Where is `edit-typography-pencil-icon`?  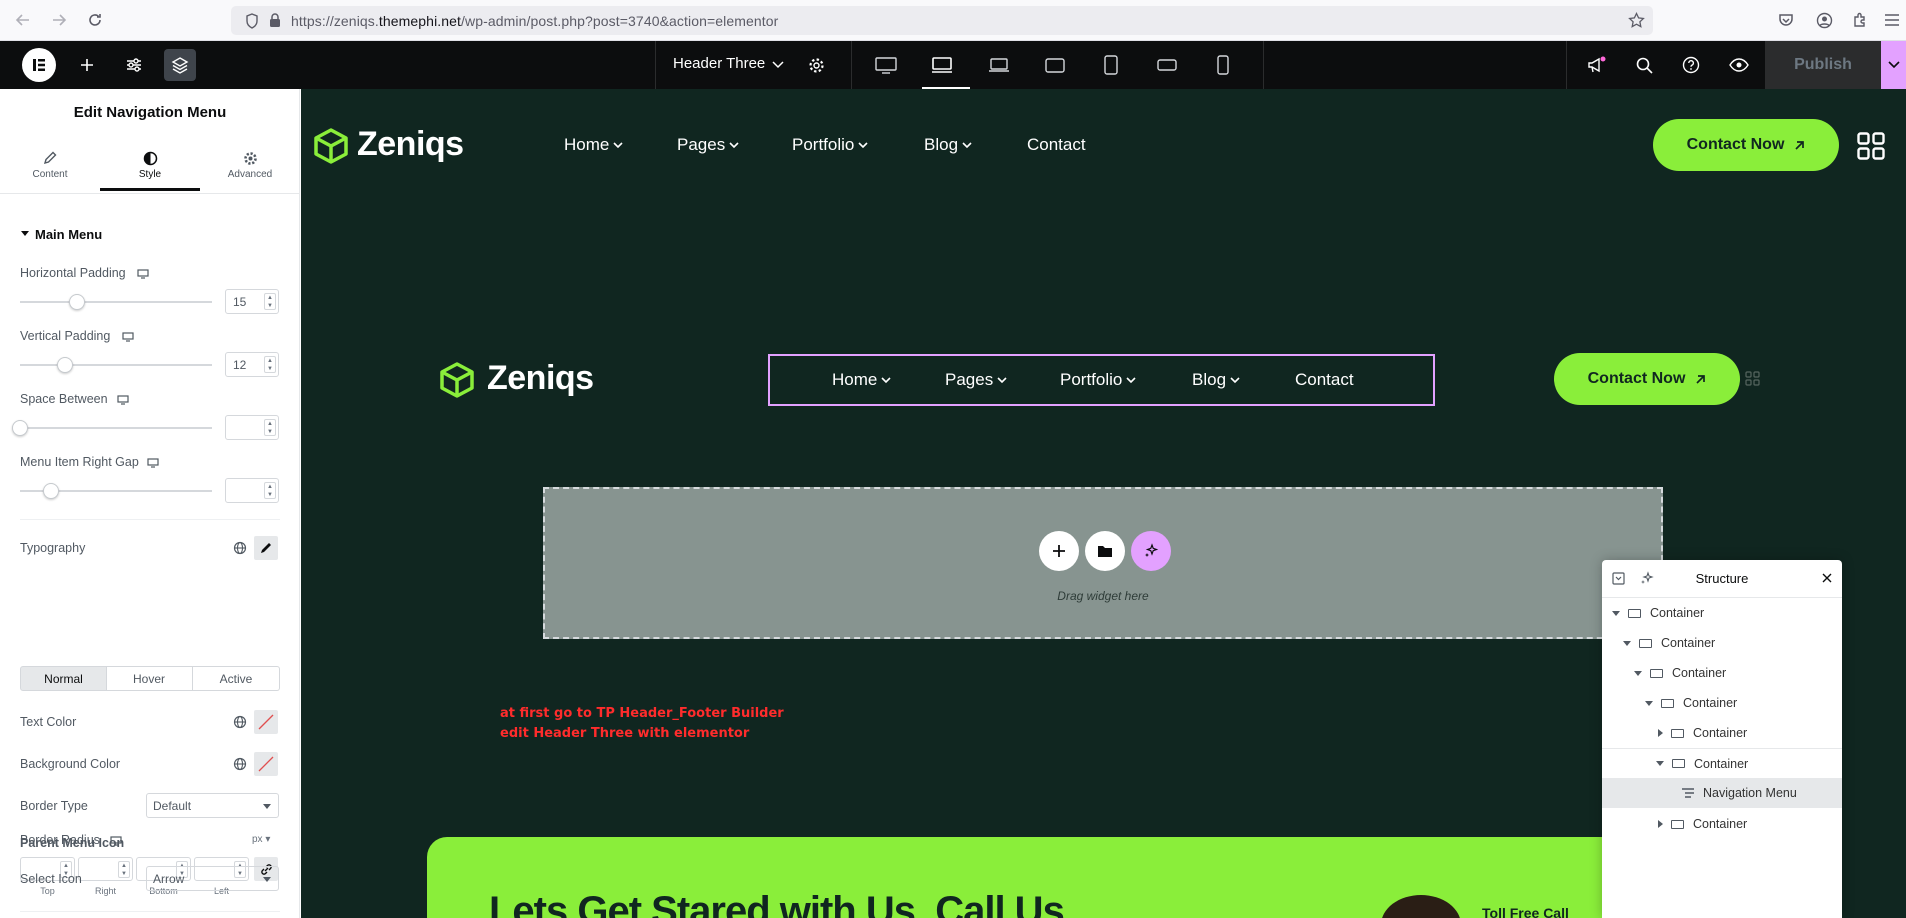
edit-typography-pencil-icon is located at coordinates (266, 548).